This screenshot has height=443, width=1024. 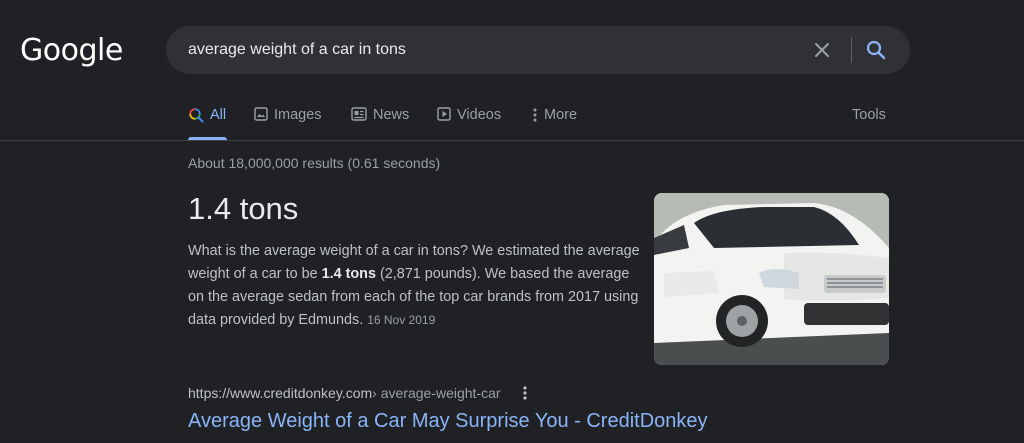 I want to click on snippet-highlight: 1.4 tons, so click(x=348, y=274).